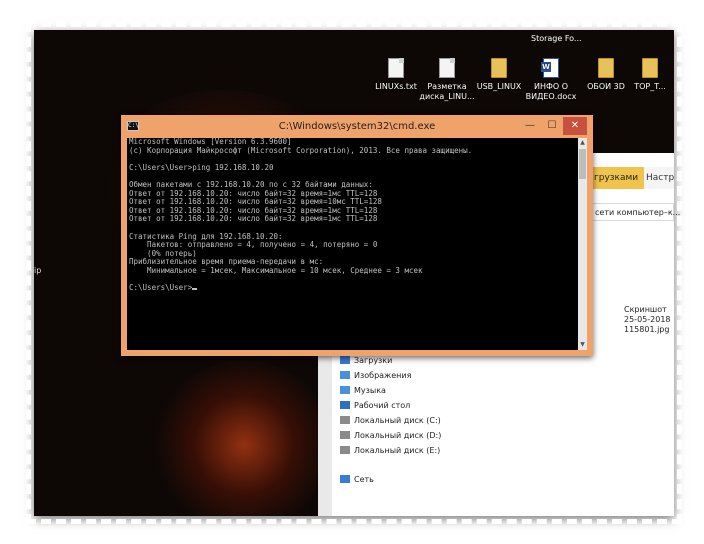 This screenshot has height=544, width=704. I want to click on cmd-scrollbar: ▲ ▼, so click(582, 244).